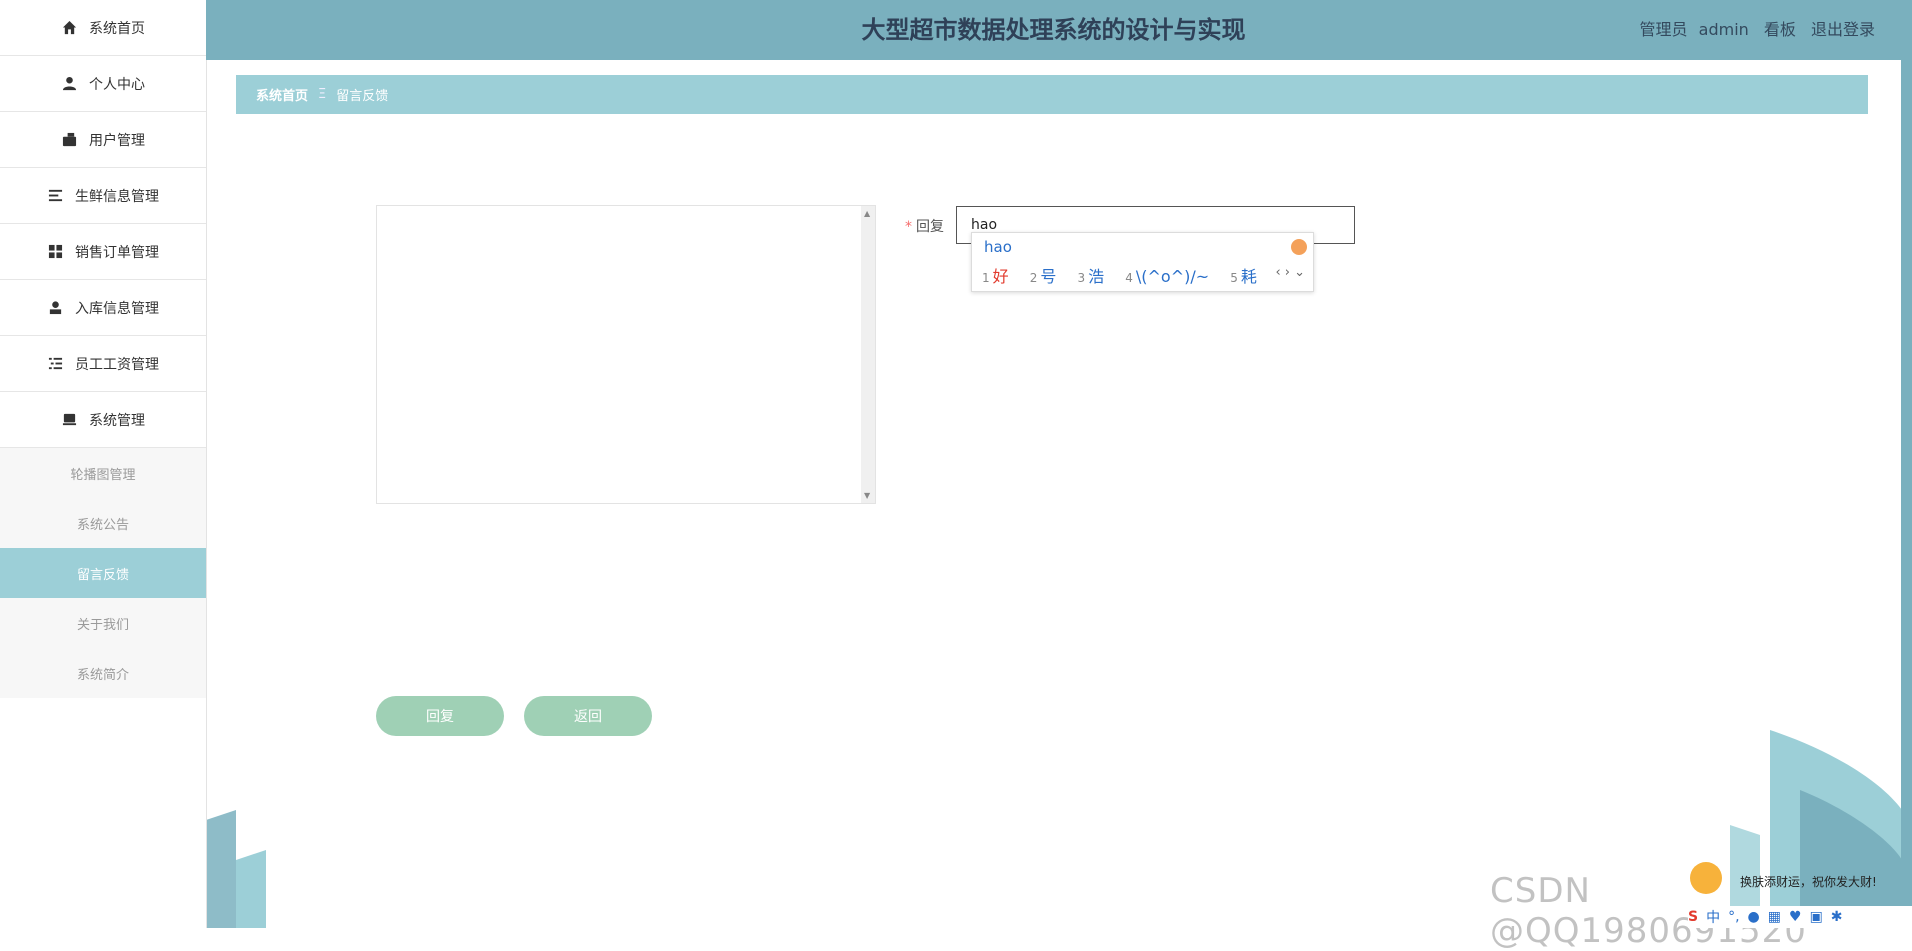 This screenshot has width=1912, height=951. I want to click on breadcrumb-current: 留言反馈, so click(362, 96).